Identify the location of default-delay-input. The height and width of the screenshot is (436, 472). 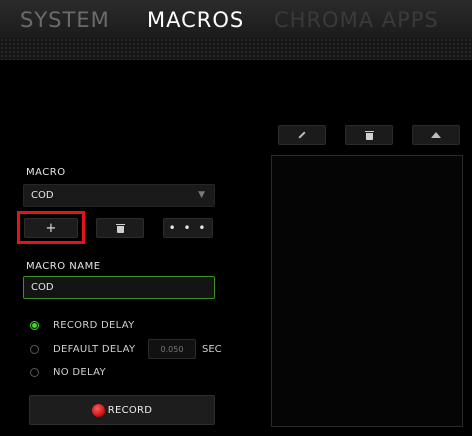
(172, 349).